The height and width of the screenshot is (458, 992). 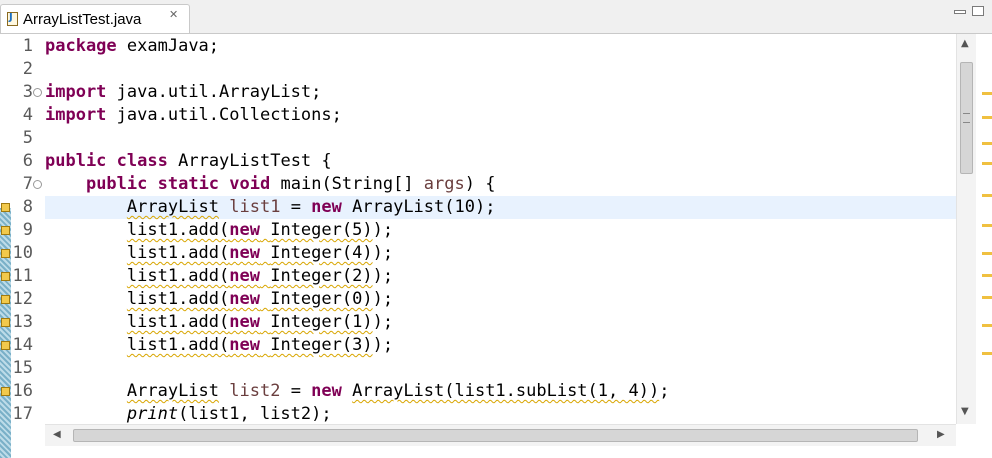 I want to click on minimize-button, so click(x=960, y=12).